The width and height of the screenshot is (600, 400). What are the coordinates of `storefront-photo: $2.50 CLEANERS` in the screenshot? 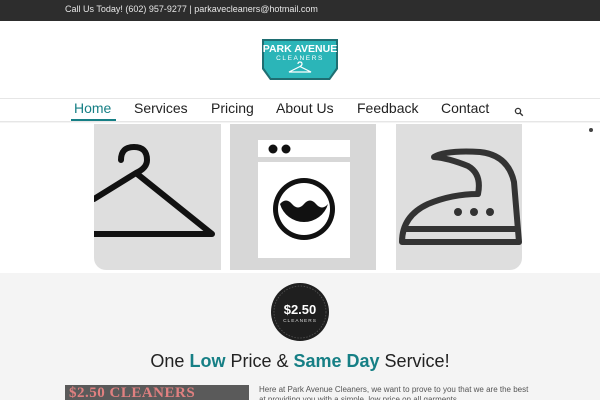 It's located at (157, 392).